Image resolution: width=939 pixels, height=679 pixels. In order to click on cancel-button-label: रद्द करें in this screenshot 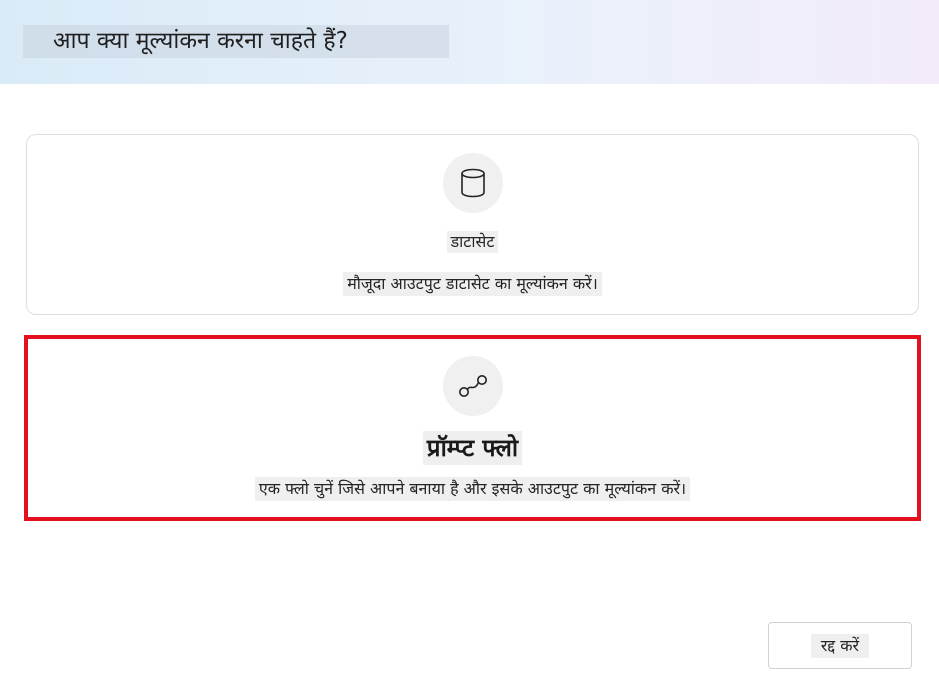, I will do `click(840, 645)`.